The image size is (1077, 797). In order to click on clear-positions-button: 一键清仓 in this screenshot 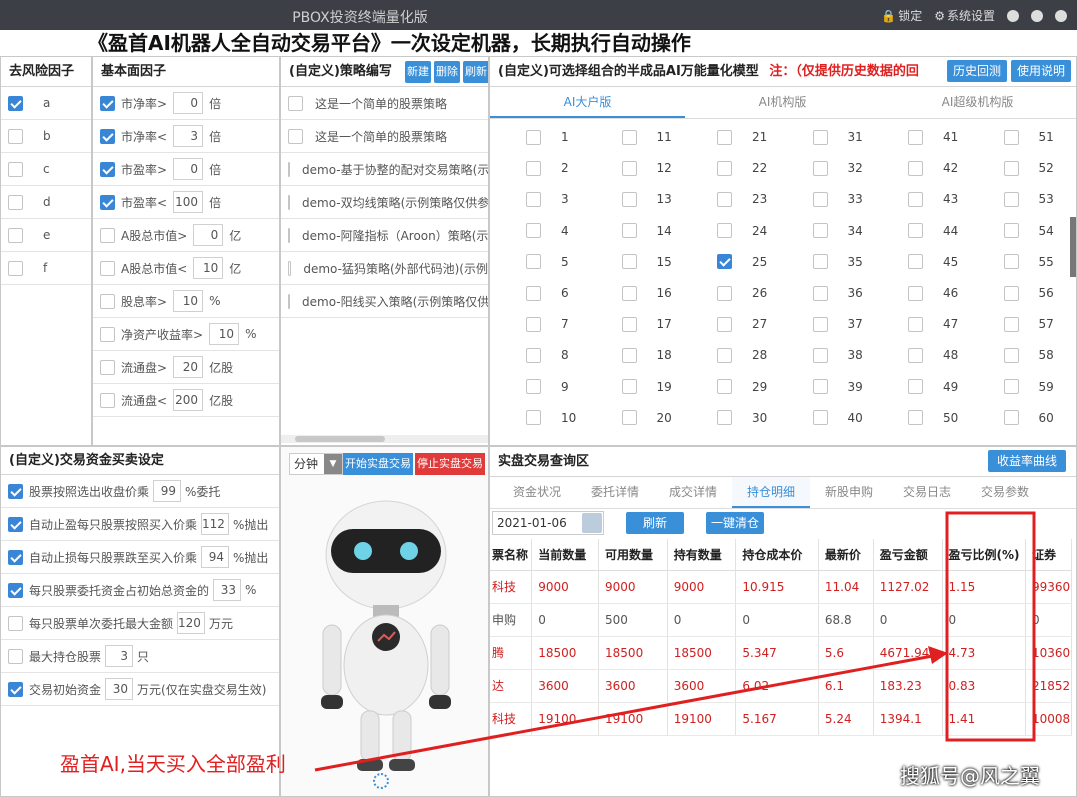, I will do `click(735, 523)`.